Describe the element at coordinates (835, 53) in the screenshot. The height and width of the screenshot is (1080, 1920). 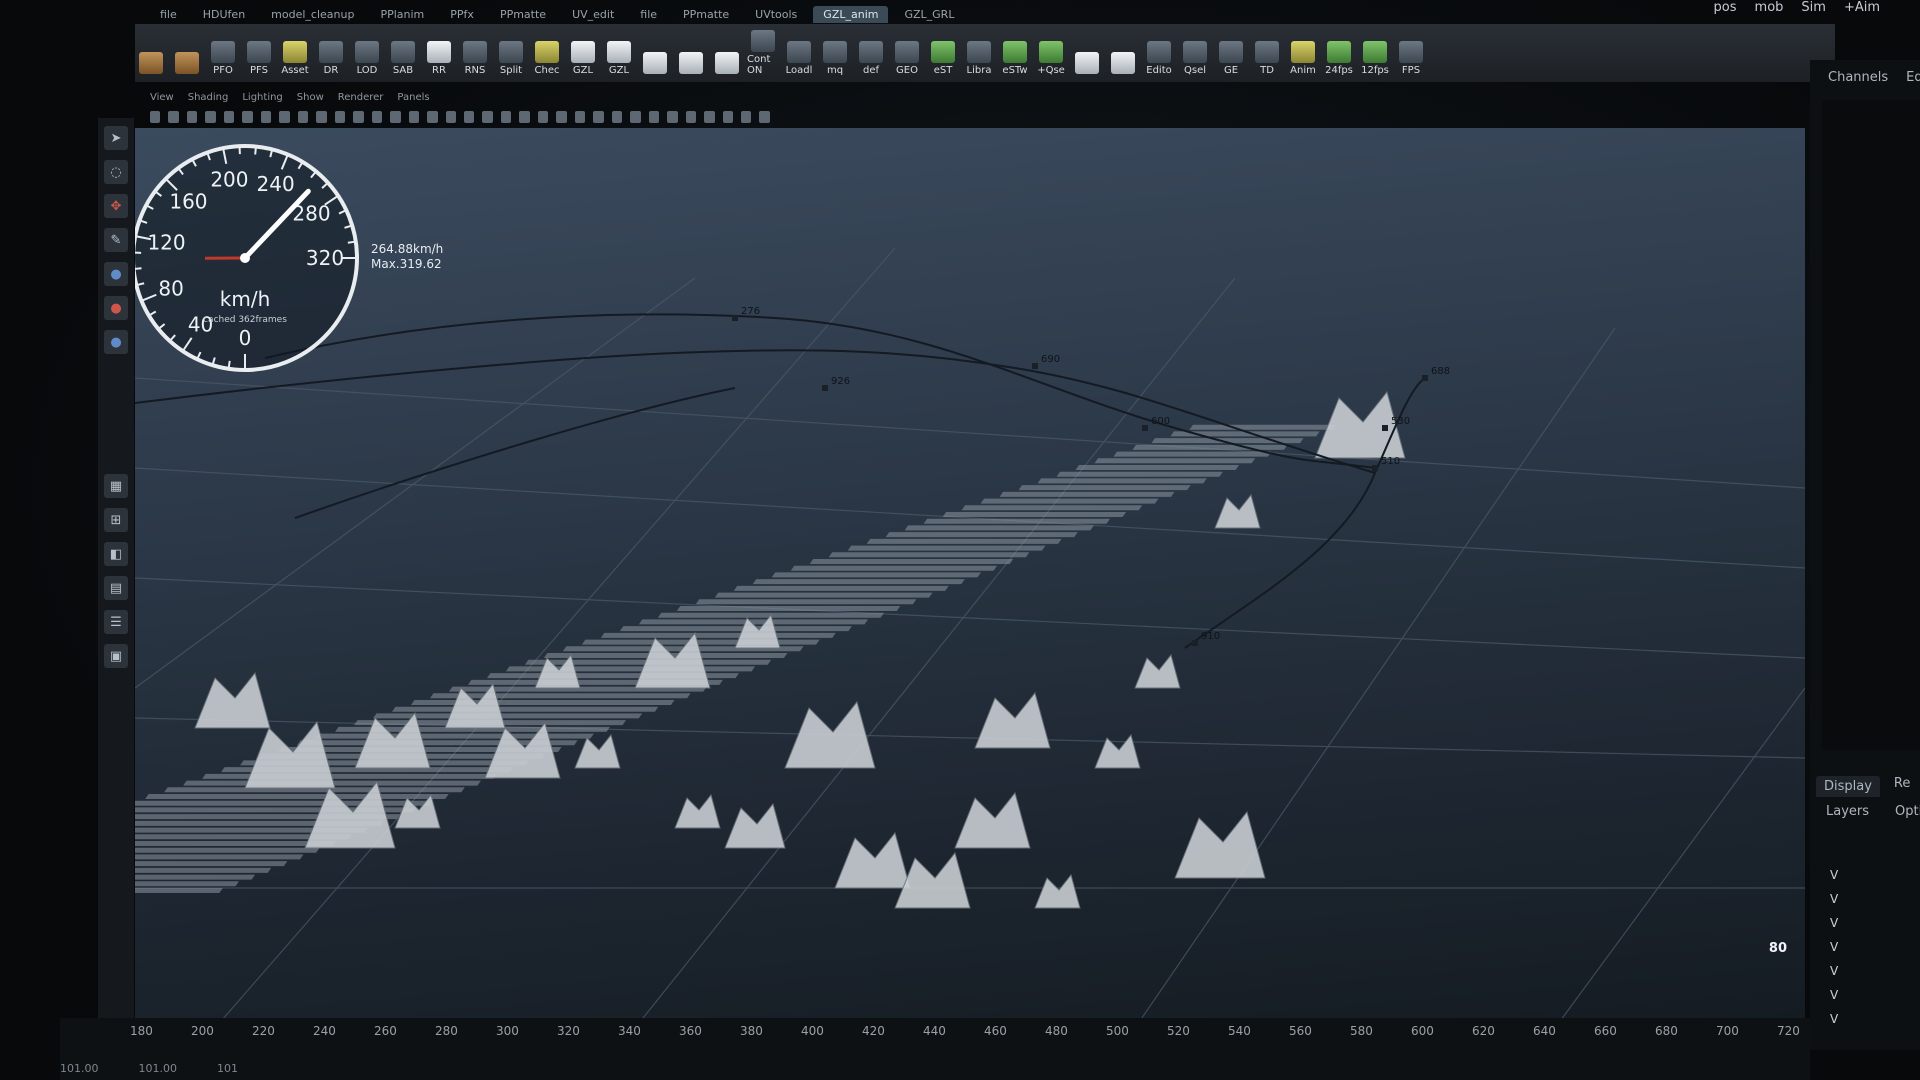
I see `shelf-tool-button: mq` at that location.